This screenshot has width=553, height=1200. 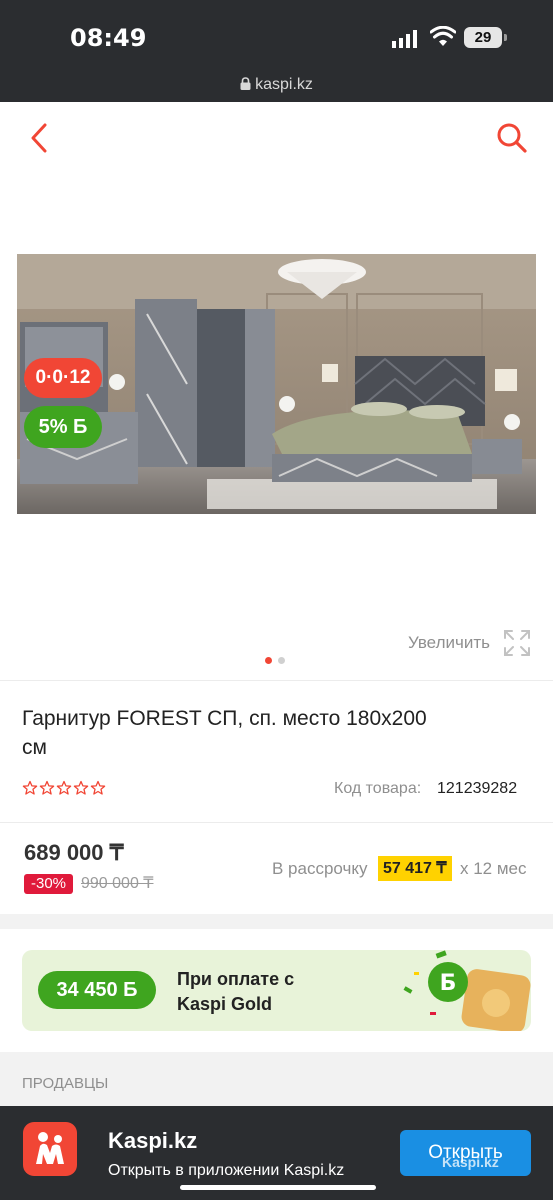 I want to click on installment-badge: 0·0·12, so click(x=63, y=378).